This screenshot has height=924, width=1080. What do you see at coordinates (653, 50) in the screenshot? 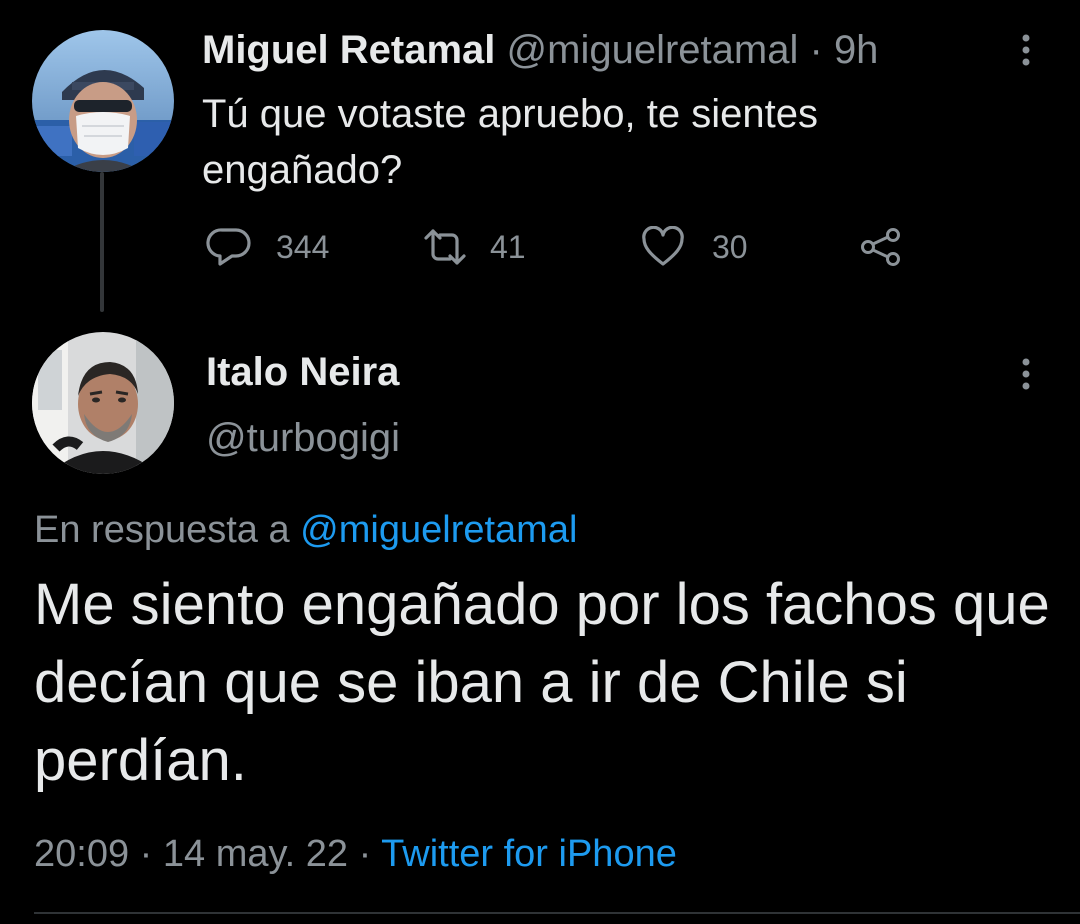
I see `parent-author-handle: @miguelretamal` at bounding box center [653, 50].